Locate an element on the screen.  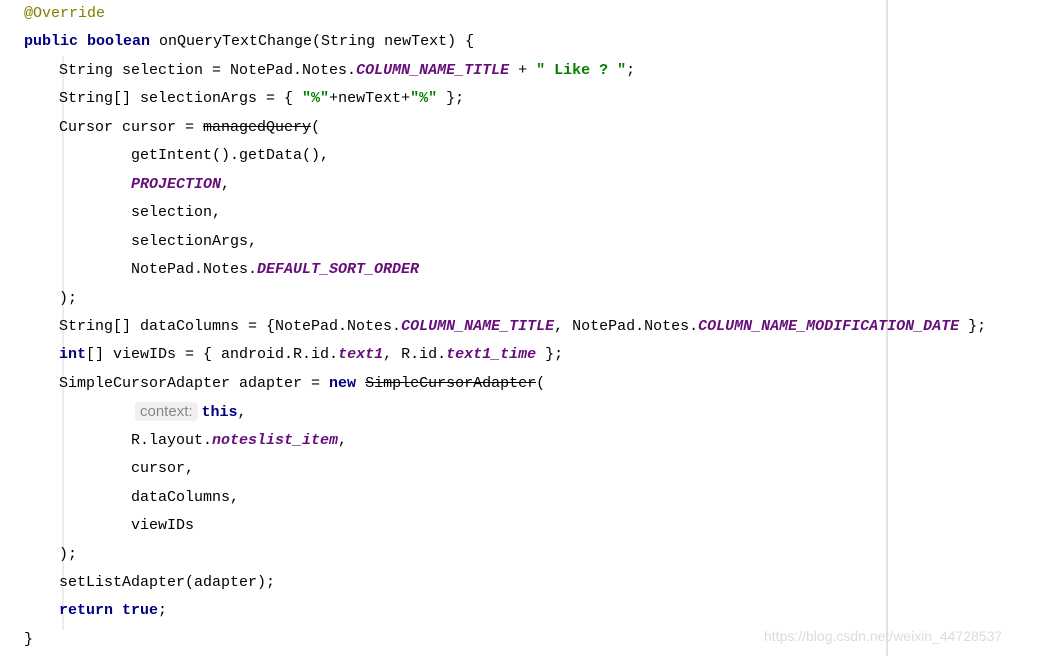
code-token: noteslist_item is located at coordinates (275, 440).